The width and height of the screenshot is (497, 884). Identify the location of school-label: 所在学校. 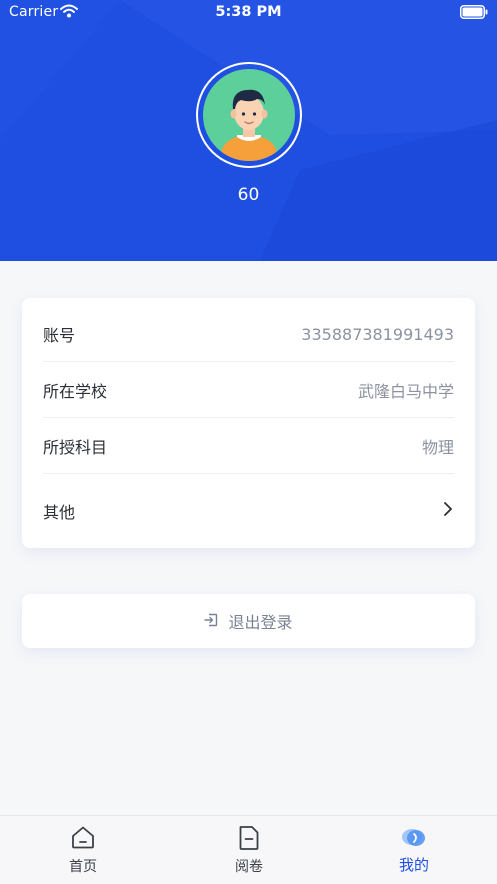
(75, 391).